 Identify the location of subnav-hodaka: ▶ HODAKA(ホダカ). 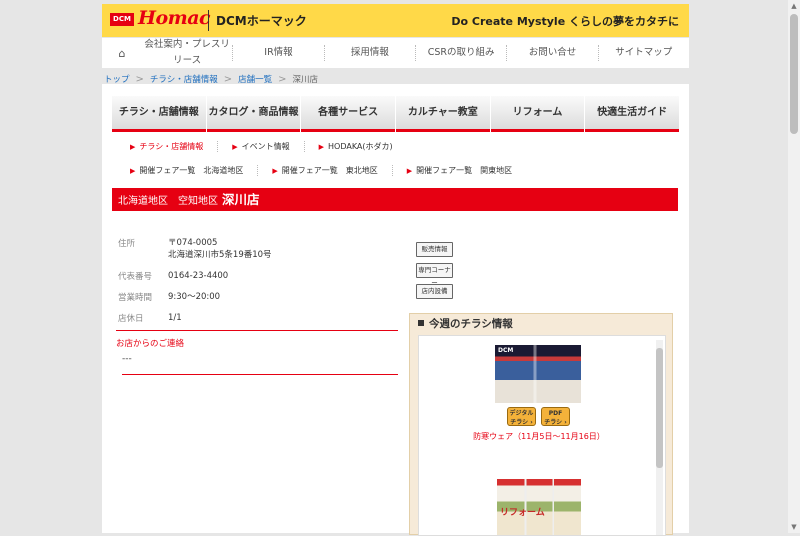
(363, 146).